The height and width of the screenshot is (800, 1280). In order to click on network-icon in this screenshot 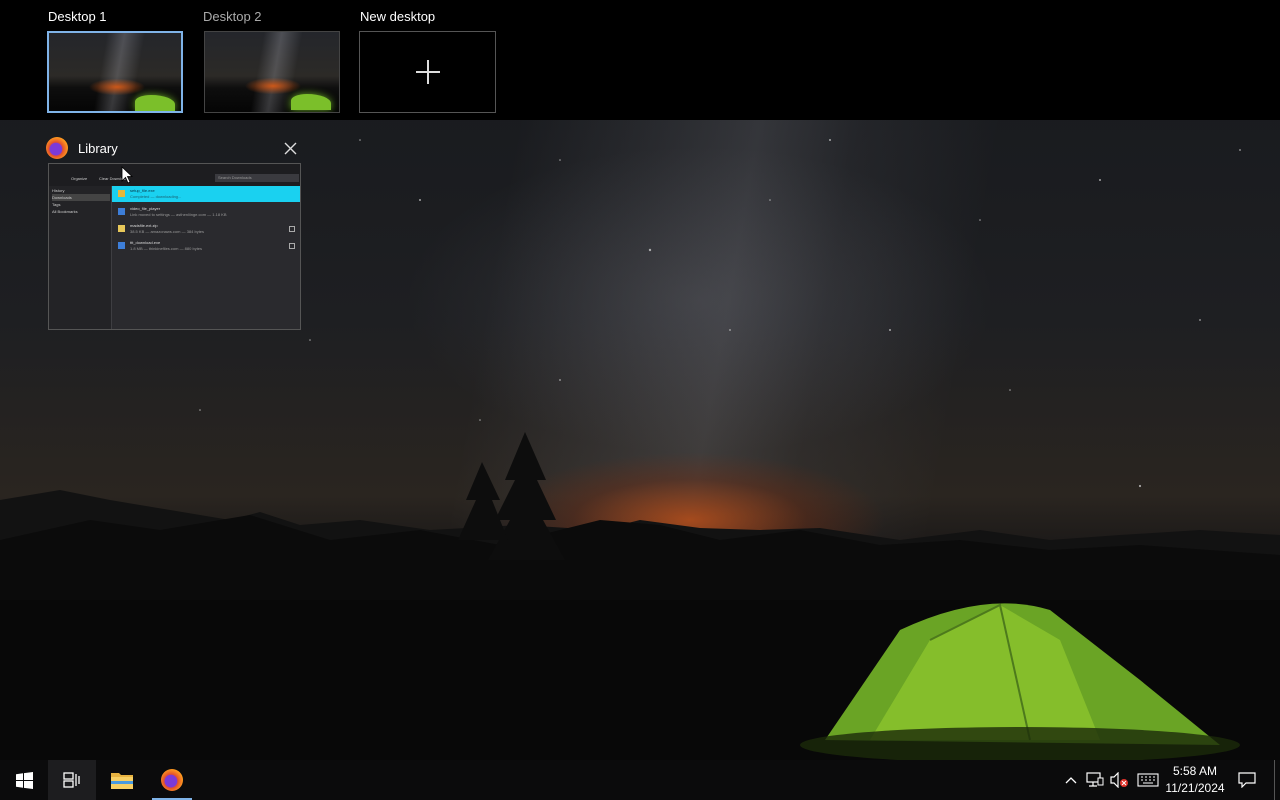, I will do `click(1095, 779)`.